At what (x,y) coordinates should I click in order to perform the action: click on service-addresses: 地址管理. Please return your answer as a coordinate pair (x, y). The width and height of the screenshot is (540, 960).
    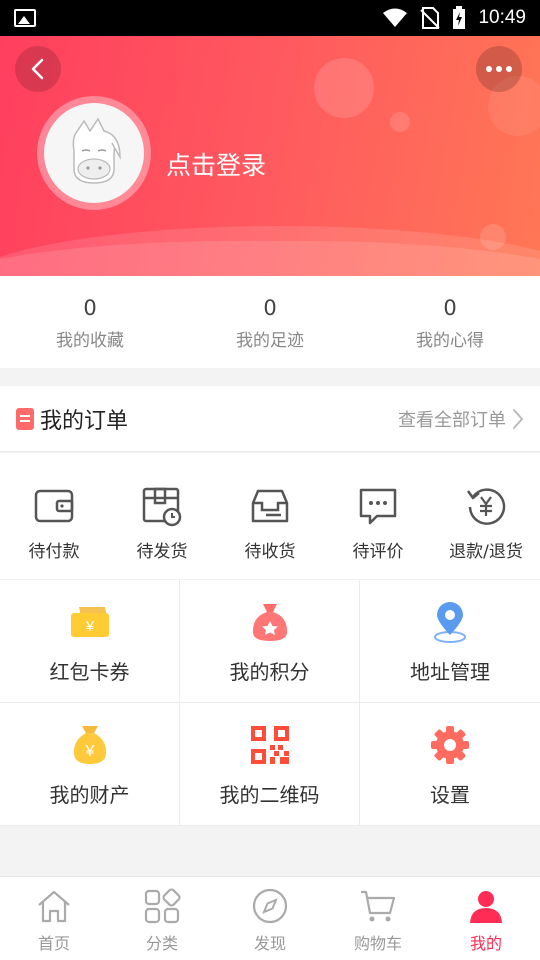
    Looking at the image, I should click on (450, 641).